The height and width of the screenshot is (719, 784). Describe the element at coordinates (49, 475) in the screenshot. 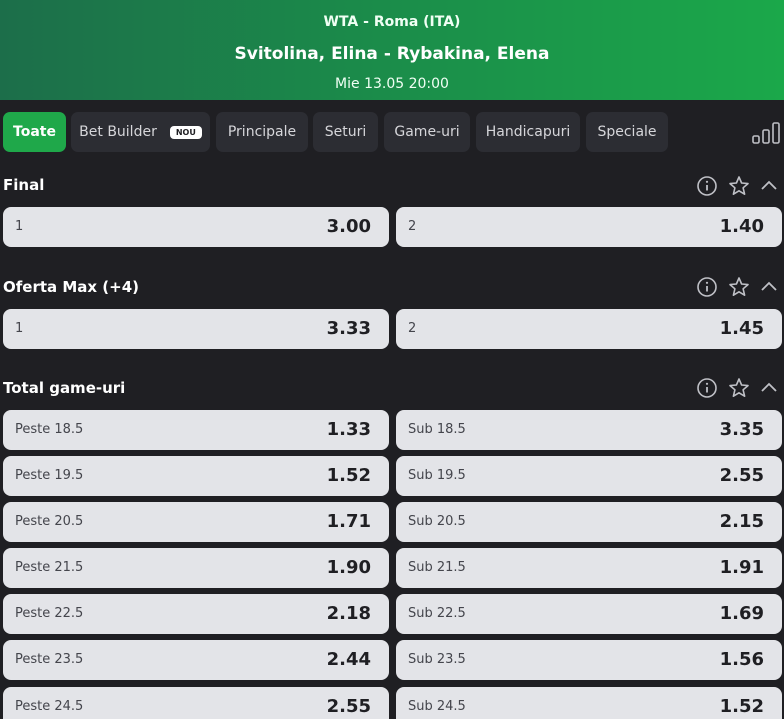

I see `odd-label: Peste 19.5` at that location.